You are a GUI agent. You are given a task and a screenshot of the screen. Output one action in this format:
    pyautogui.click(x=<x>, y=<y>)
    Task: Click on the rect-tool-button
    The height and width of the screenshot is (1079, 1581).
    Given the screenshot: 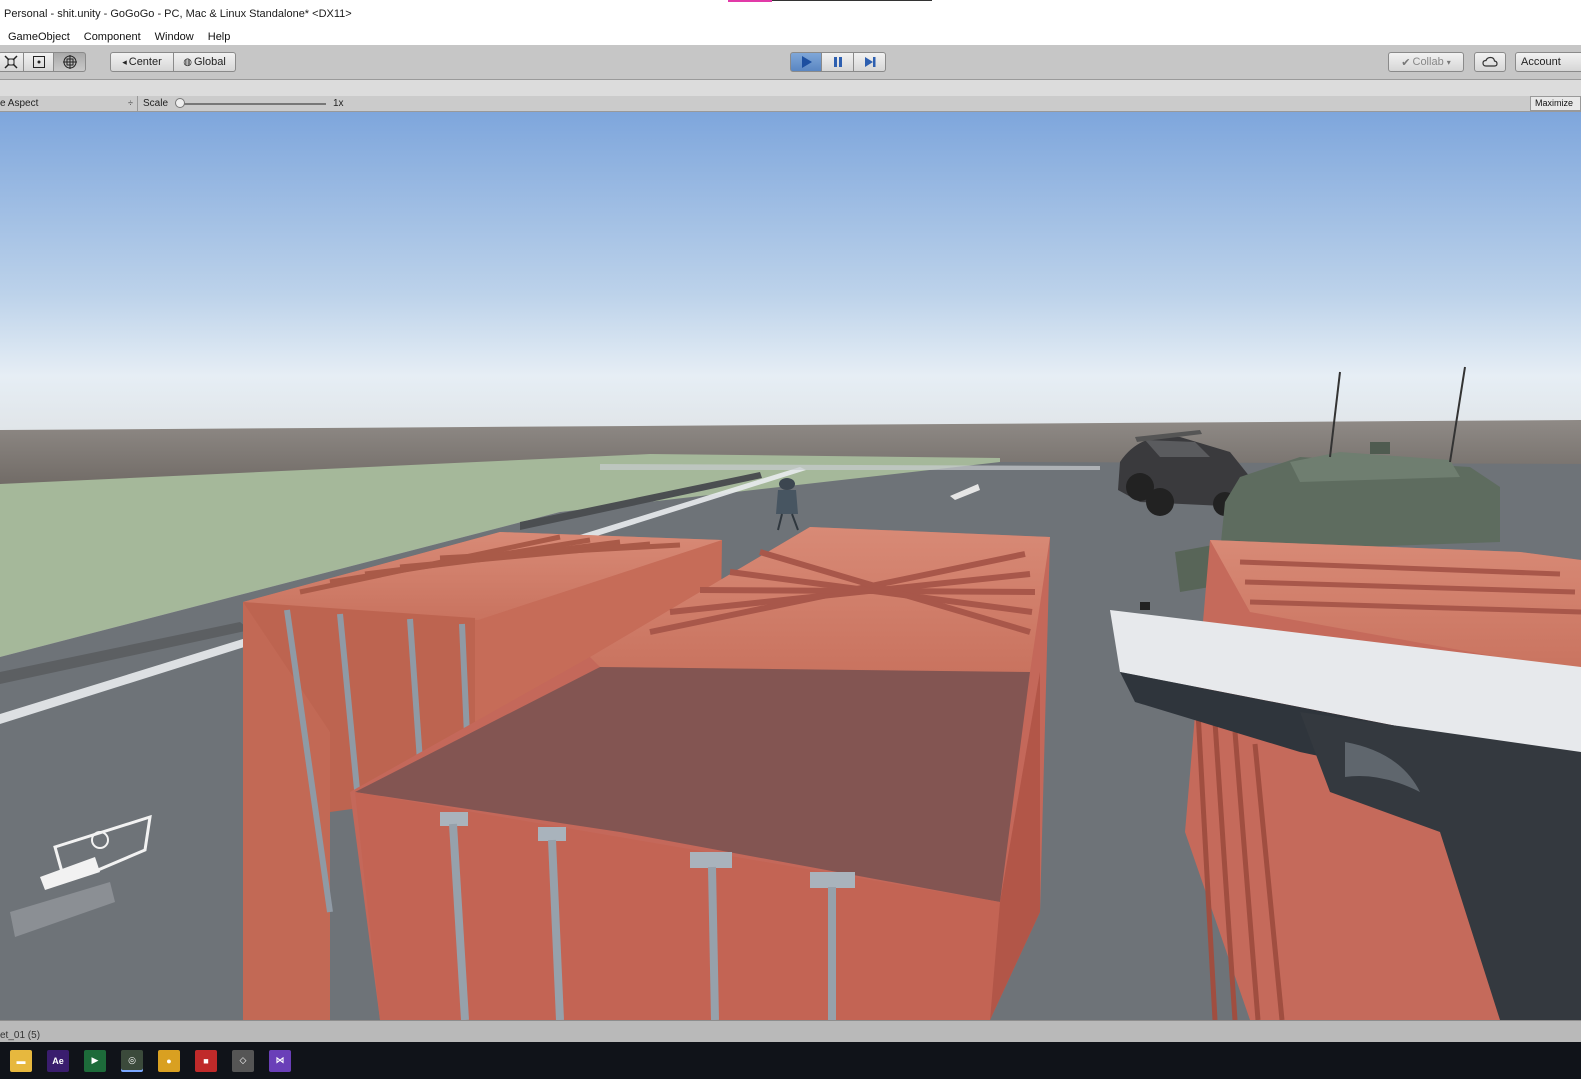 What is the action you would take?
    pyautogui.click(x=39, y=62)
    